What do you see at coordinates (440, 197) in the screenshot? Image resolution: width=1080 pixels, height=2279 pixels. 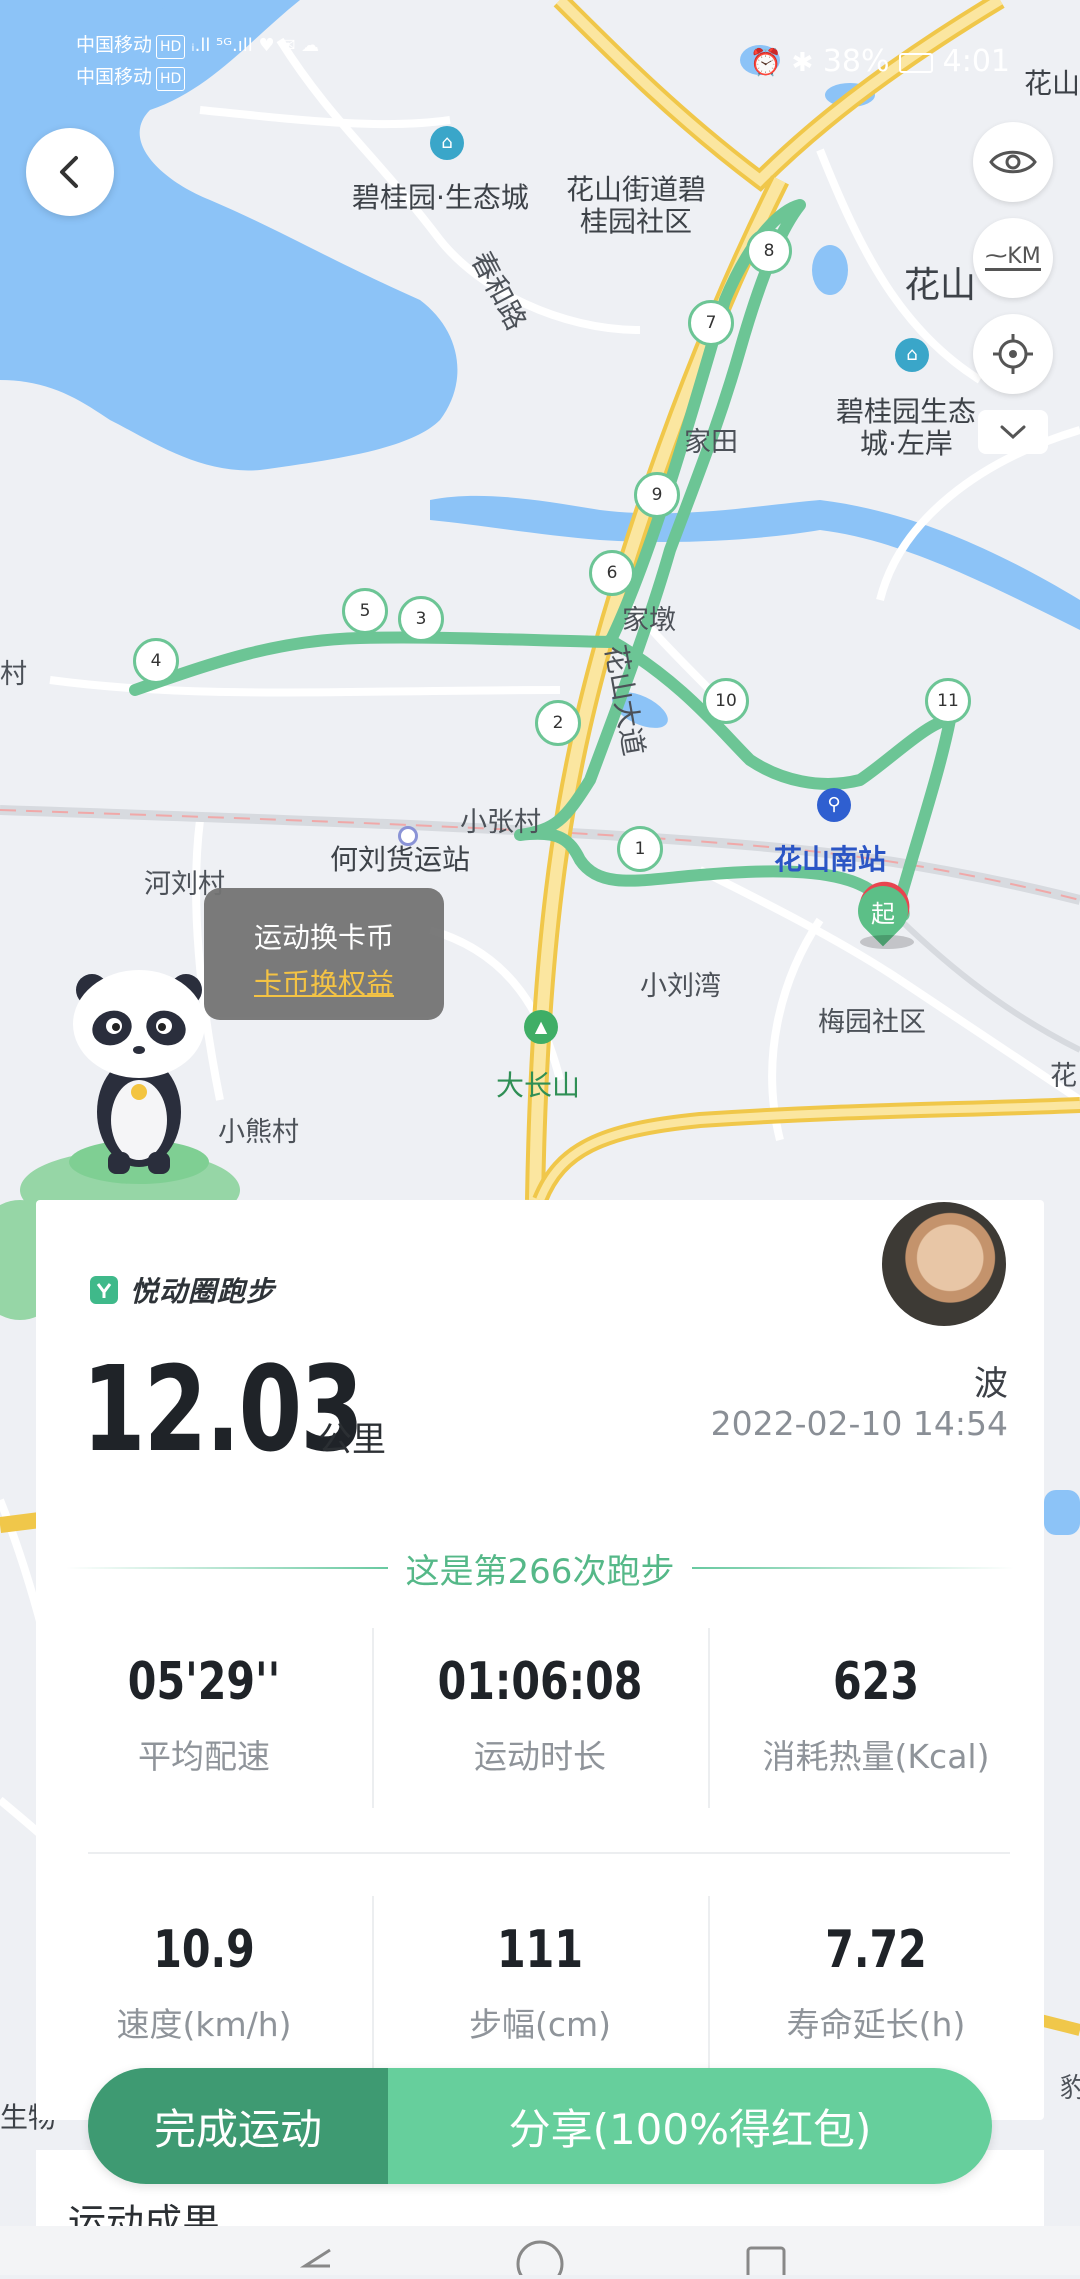 I see `map-label: 碧桂园·生态城` at bounding box center [440, 197].